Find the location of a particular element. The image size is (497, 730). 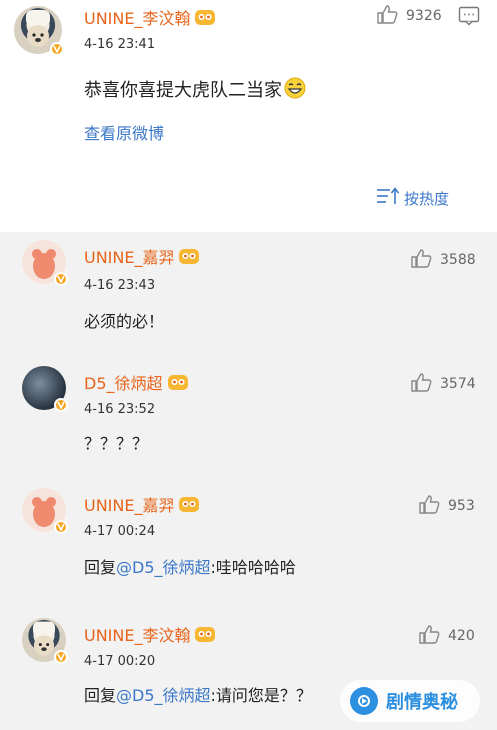

like-button: 420 is located at coordinates (446, 636).